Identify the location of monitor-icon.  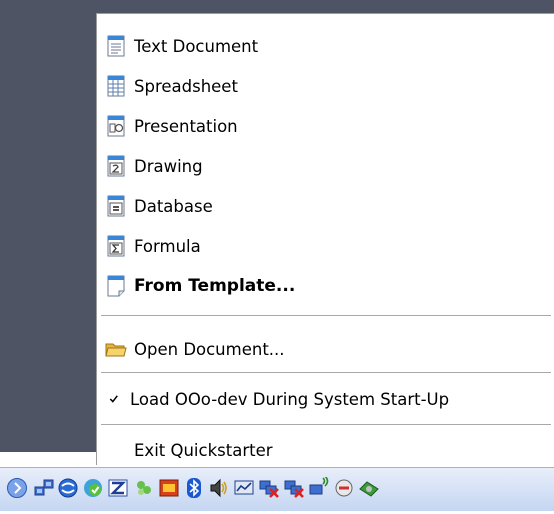
(244, 488).